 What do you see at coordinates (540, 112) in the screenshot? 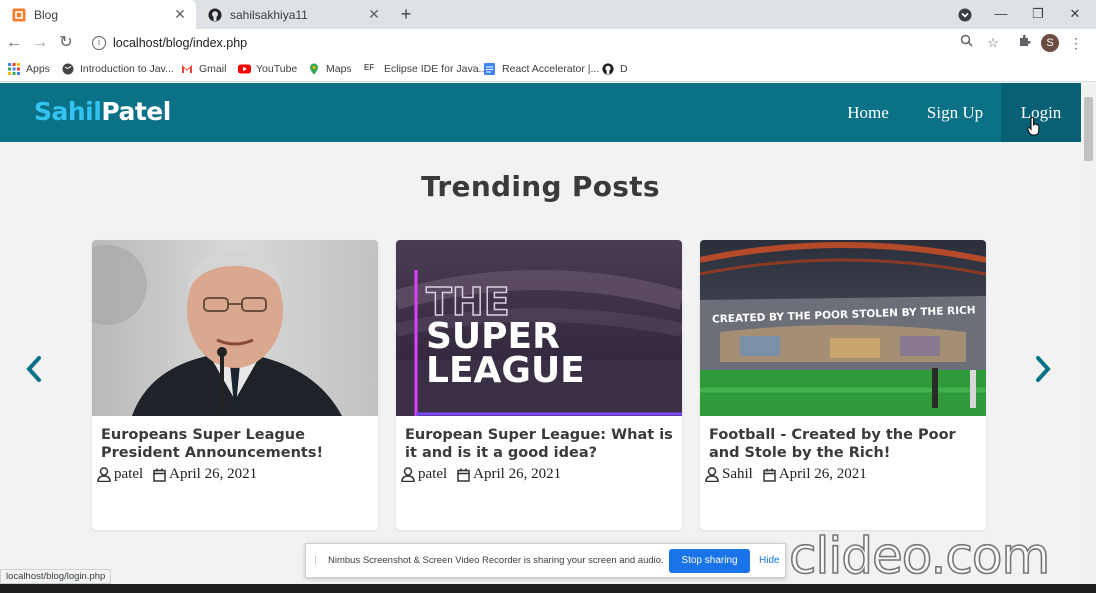
I see `site-header: SahilPatel Home Sign Up Login` at bounding box center [540, 112].